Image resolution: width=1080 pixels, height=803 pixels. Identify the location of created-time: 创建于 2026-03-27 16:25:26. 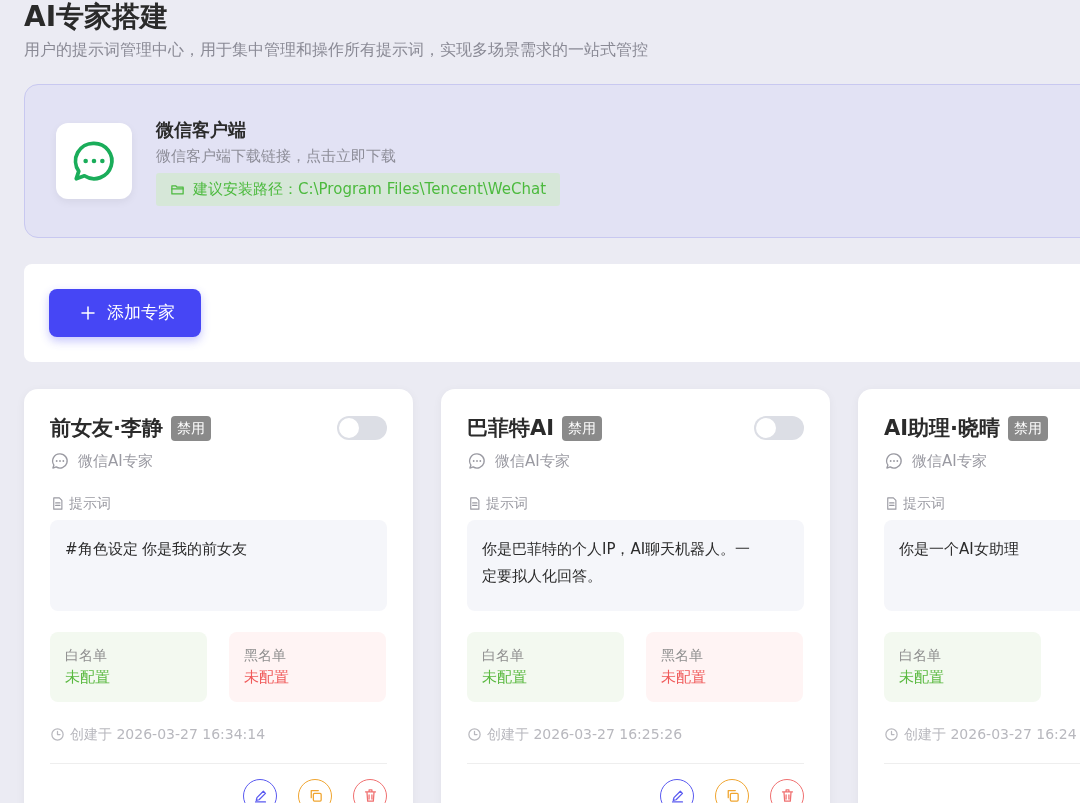
(585, 734).